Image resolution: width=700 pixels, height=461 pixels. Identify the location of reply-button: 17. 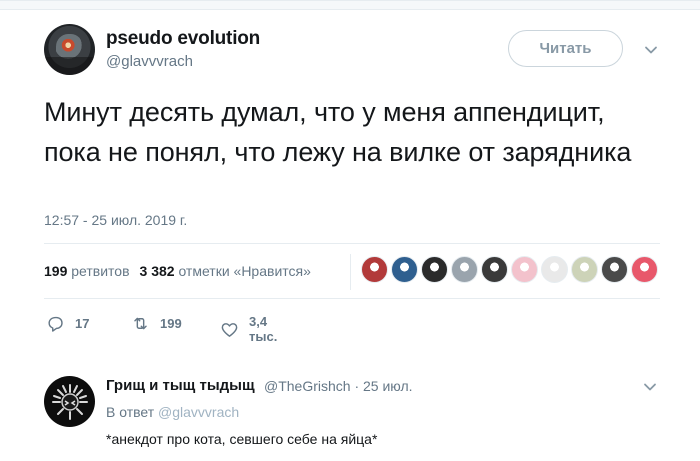
(67, 323).